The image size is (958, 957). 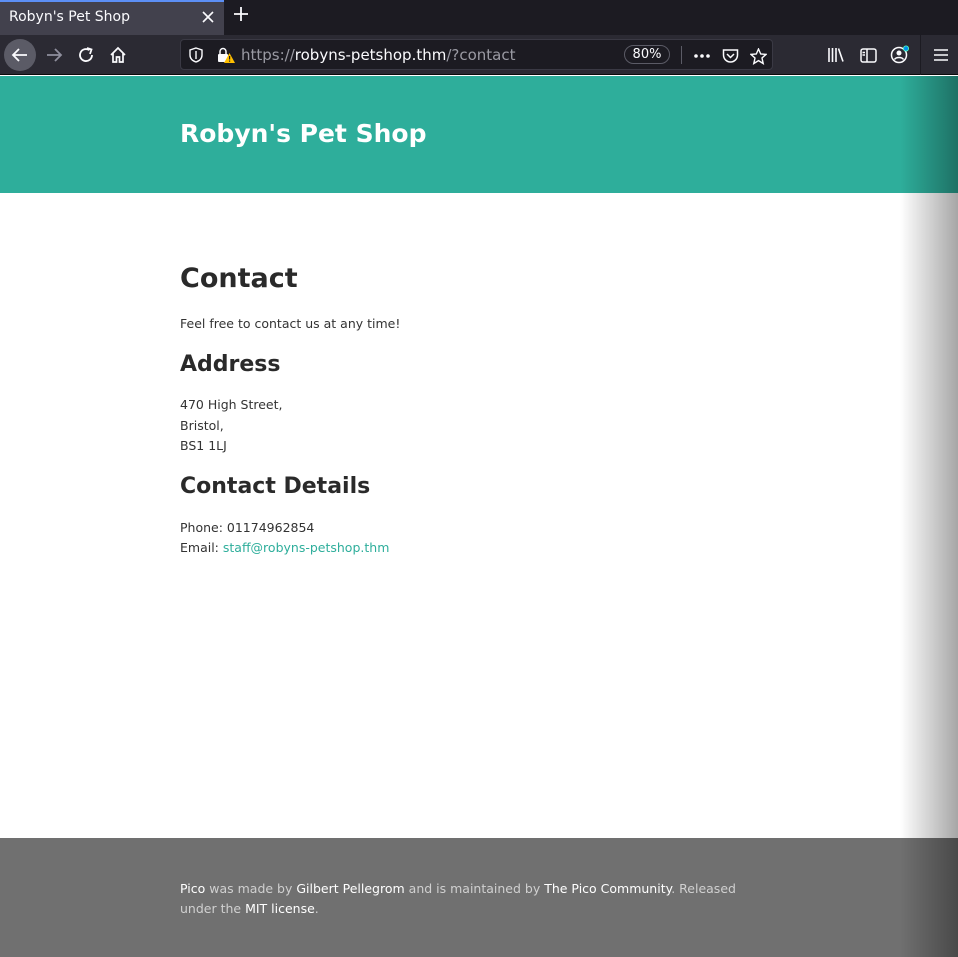 I want to click on navigation-toolbar: https://robyns-petshop.thm/?contact 80%, so click(x=479, y=55).